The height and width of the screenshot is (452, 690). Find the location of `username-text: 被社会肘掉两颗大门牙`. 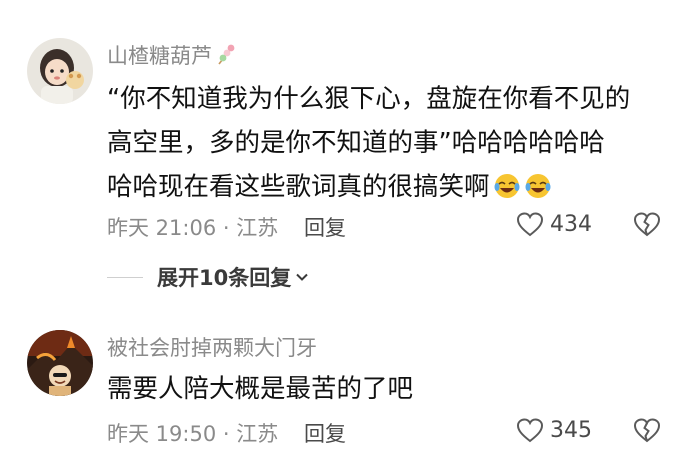

username-text: 被社会肘掉两颗大门牙 is located at coordinates (212, 348).